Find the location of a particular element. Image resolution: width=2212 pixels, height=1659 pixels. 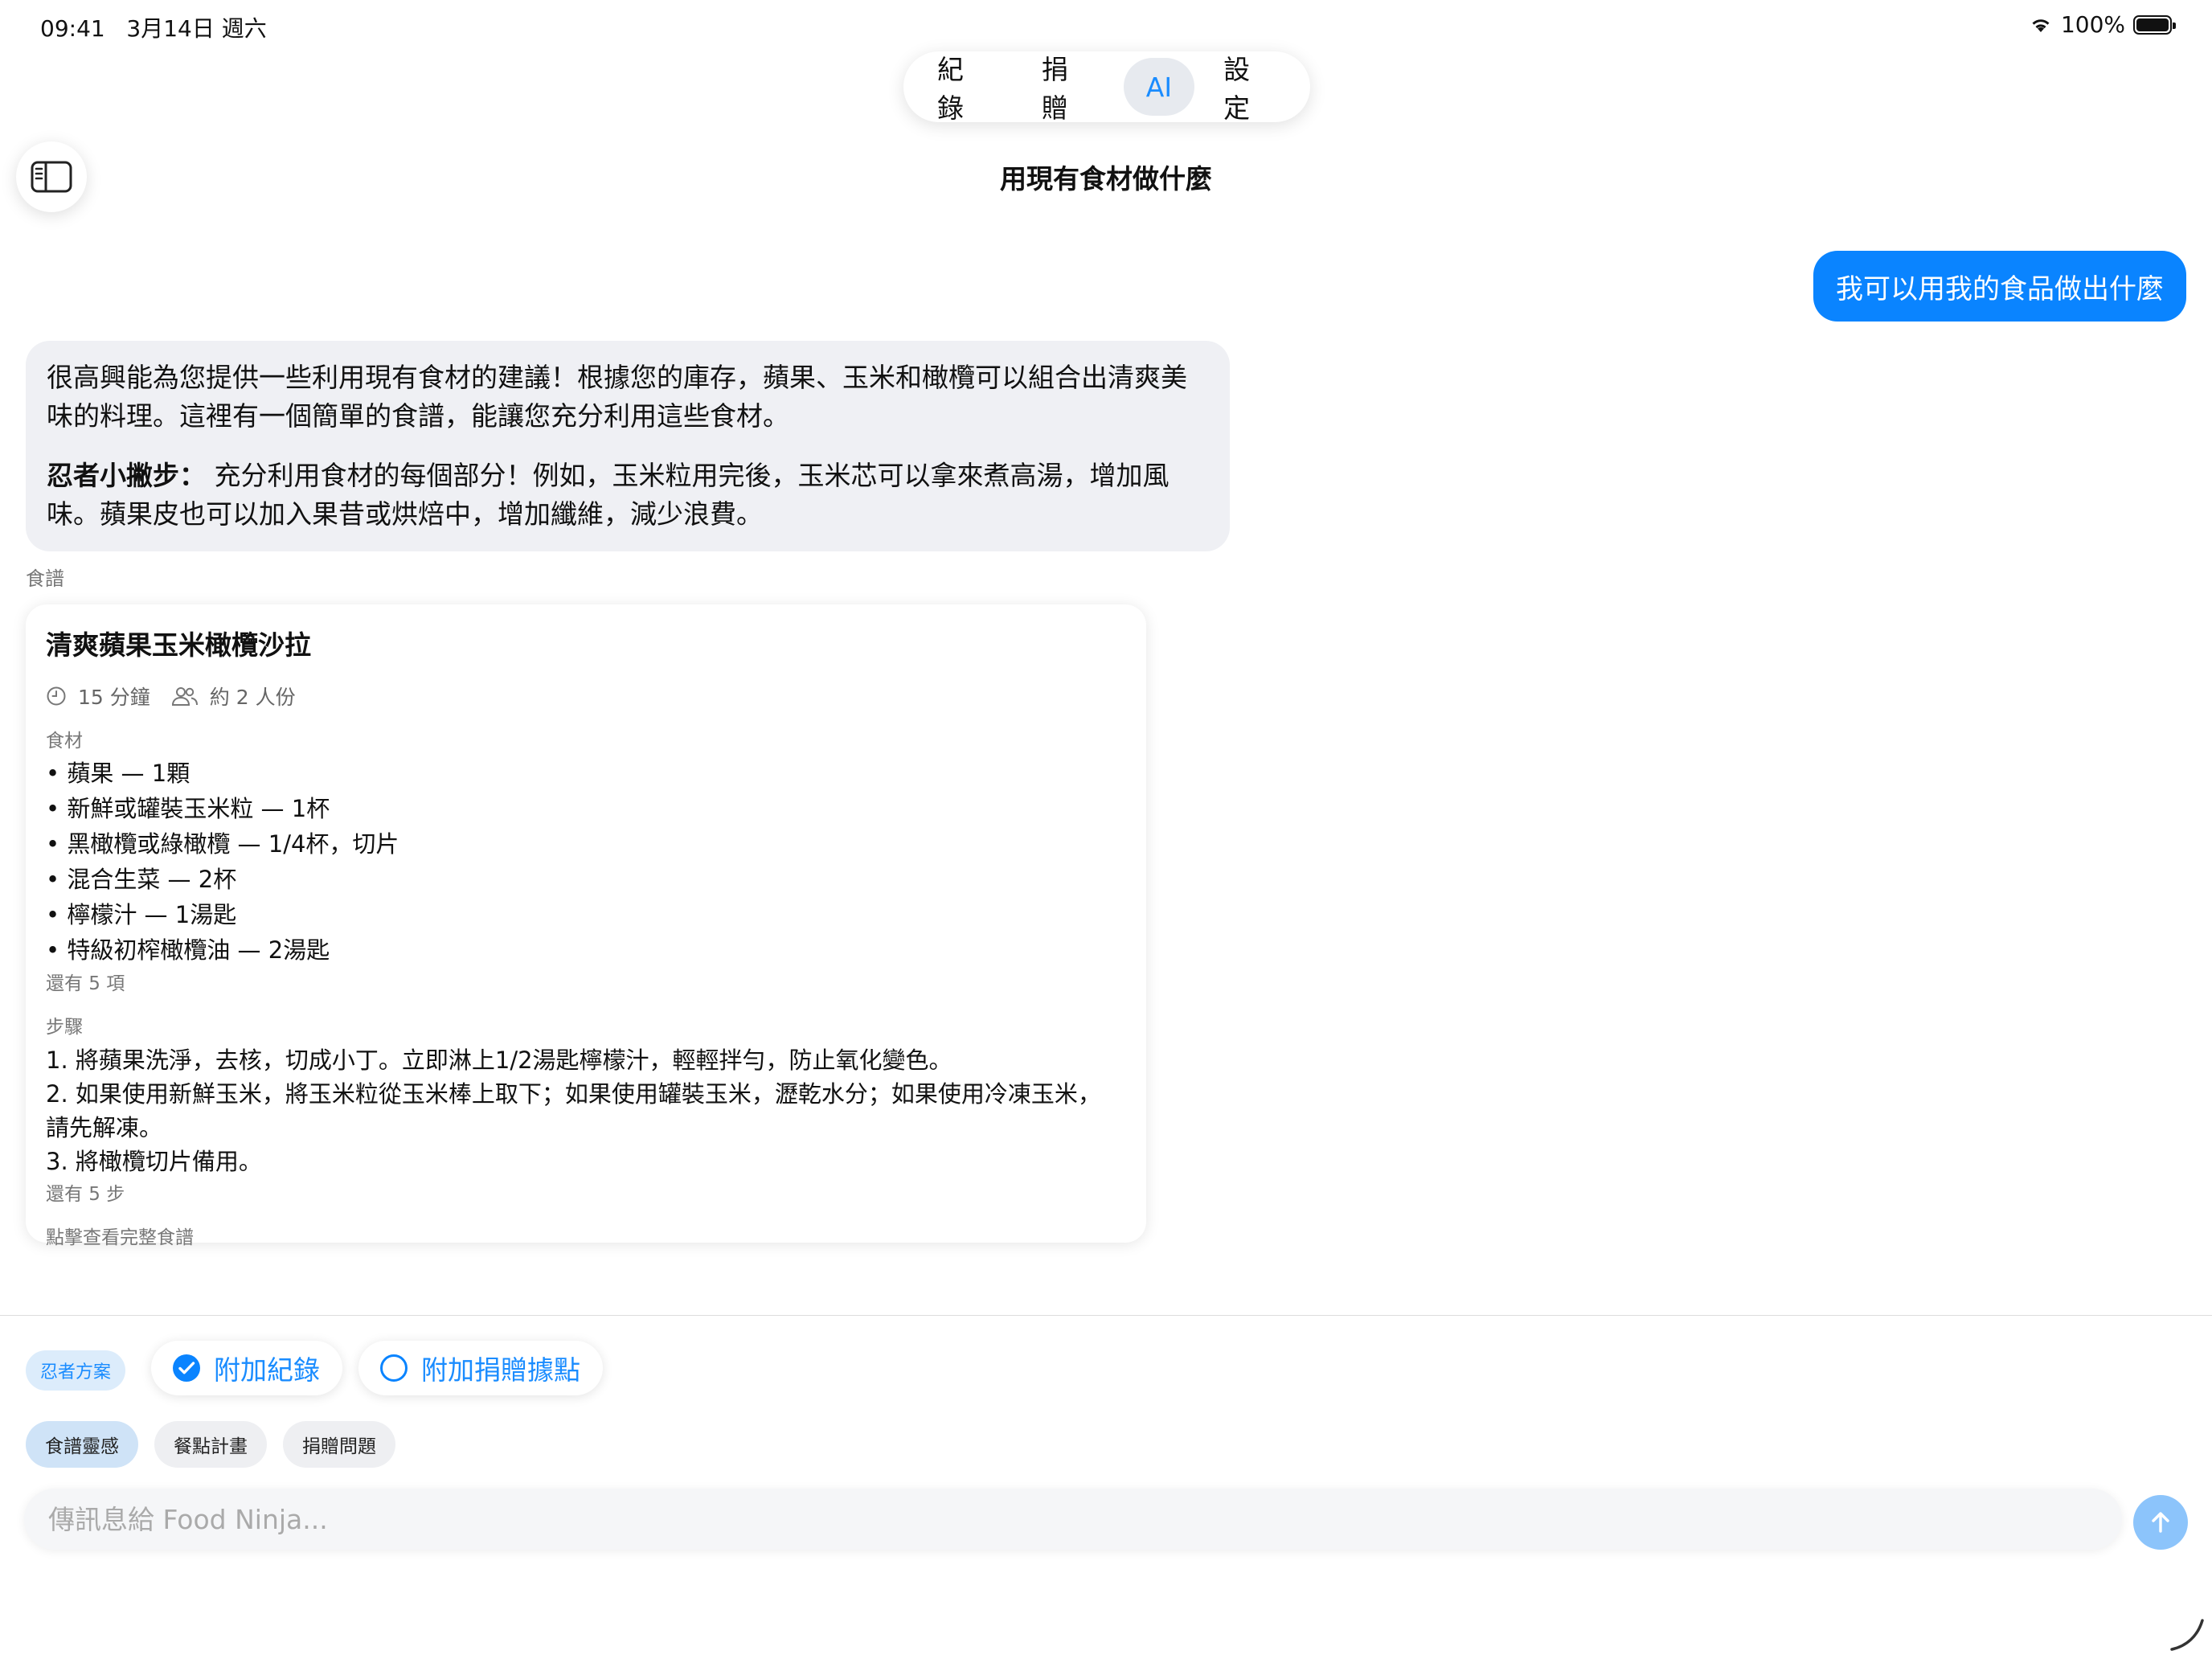

ingredient-item: • 黑橄欖或綠橄欖 — 1/4杯，切片 is located at coordinates (222, 844).